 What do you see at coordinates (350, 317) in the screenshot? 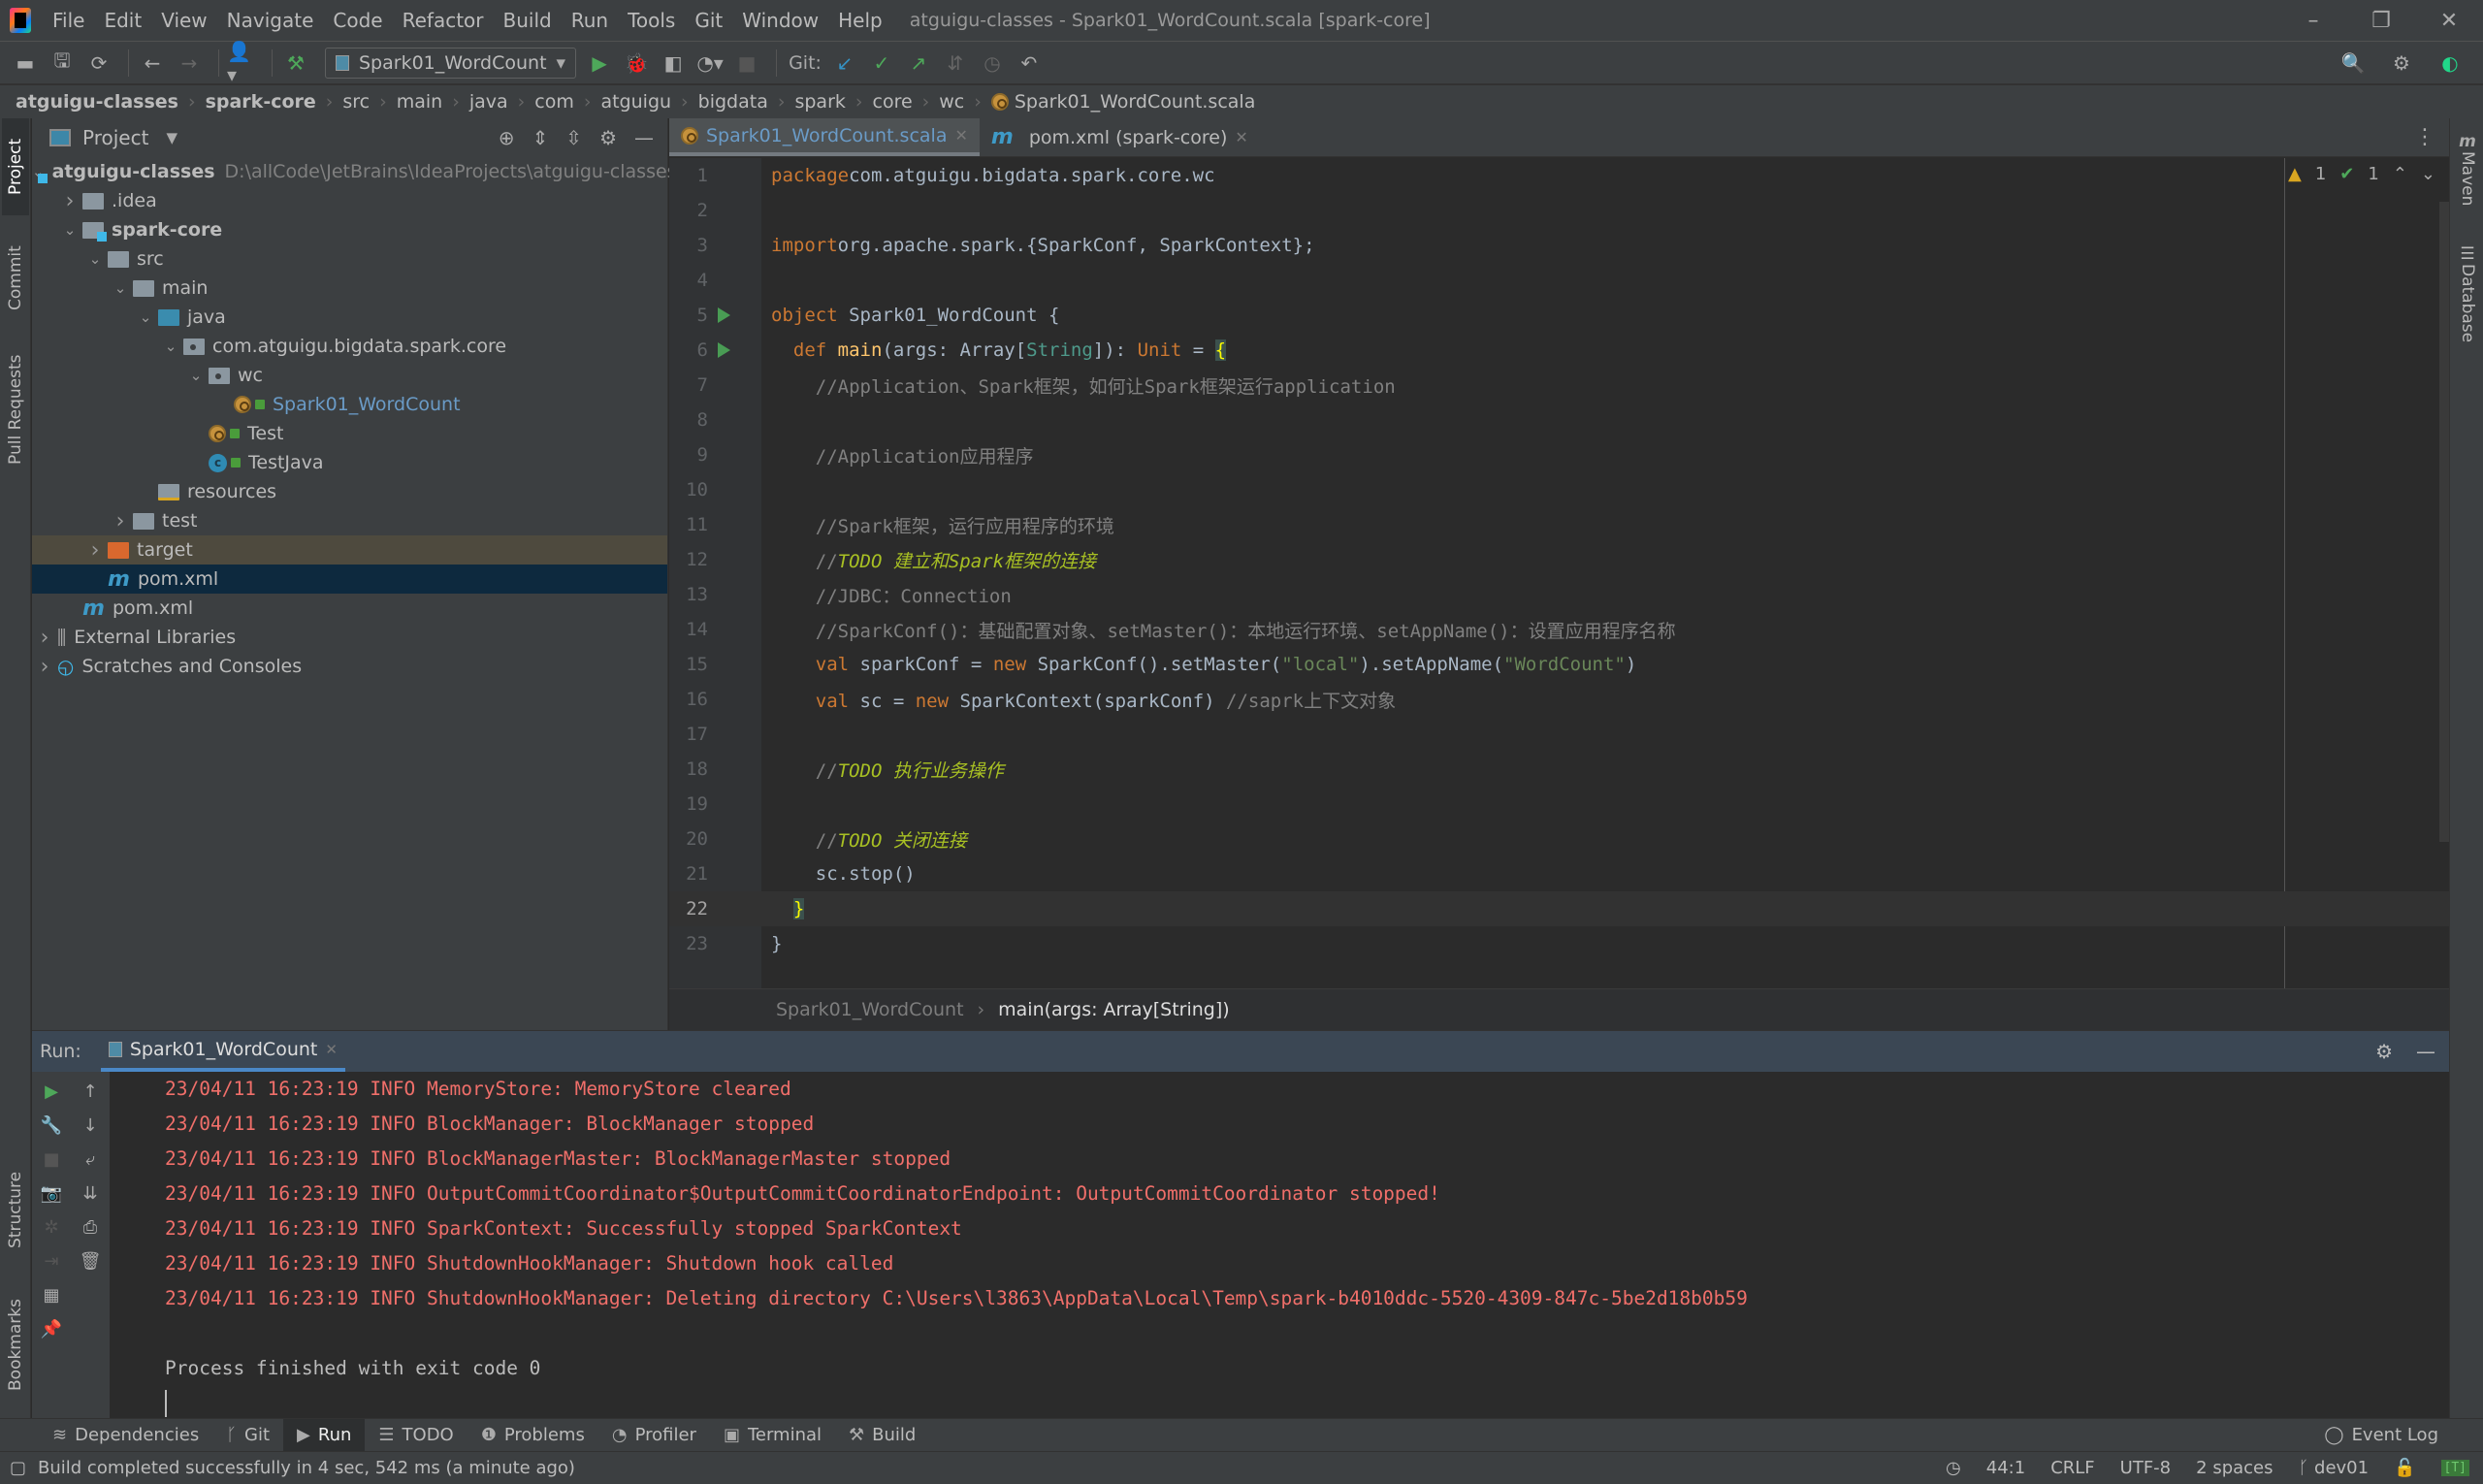
I see `tree-item: ⌄ java` at bounding box center [350, 317].